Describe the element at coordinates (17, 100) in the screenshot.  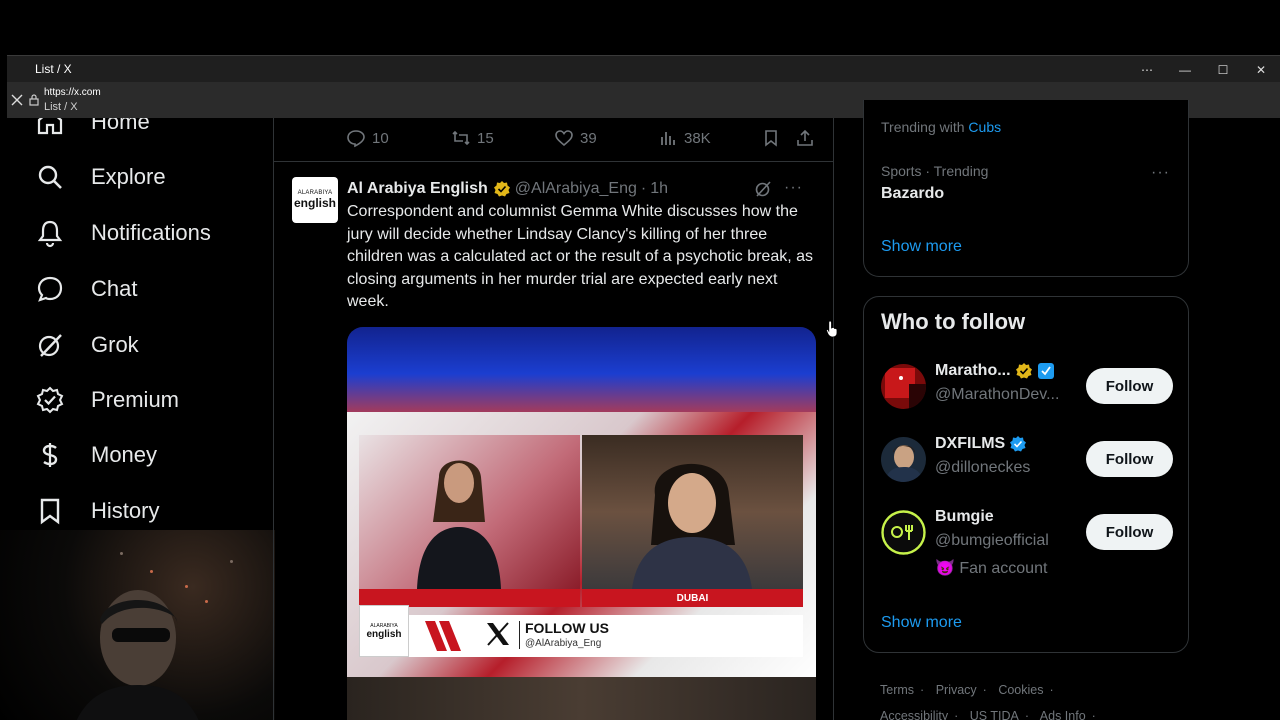
I see `close-icon` at that location.